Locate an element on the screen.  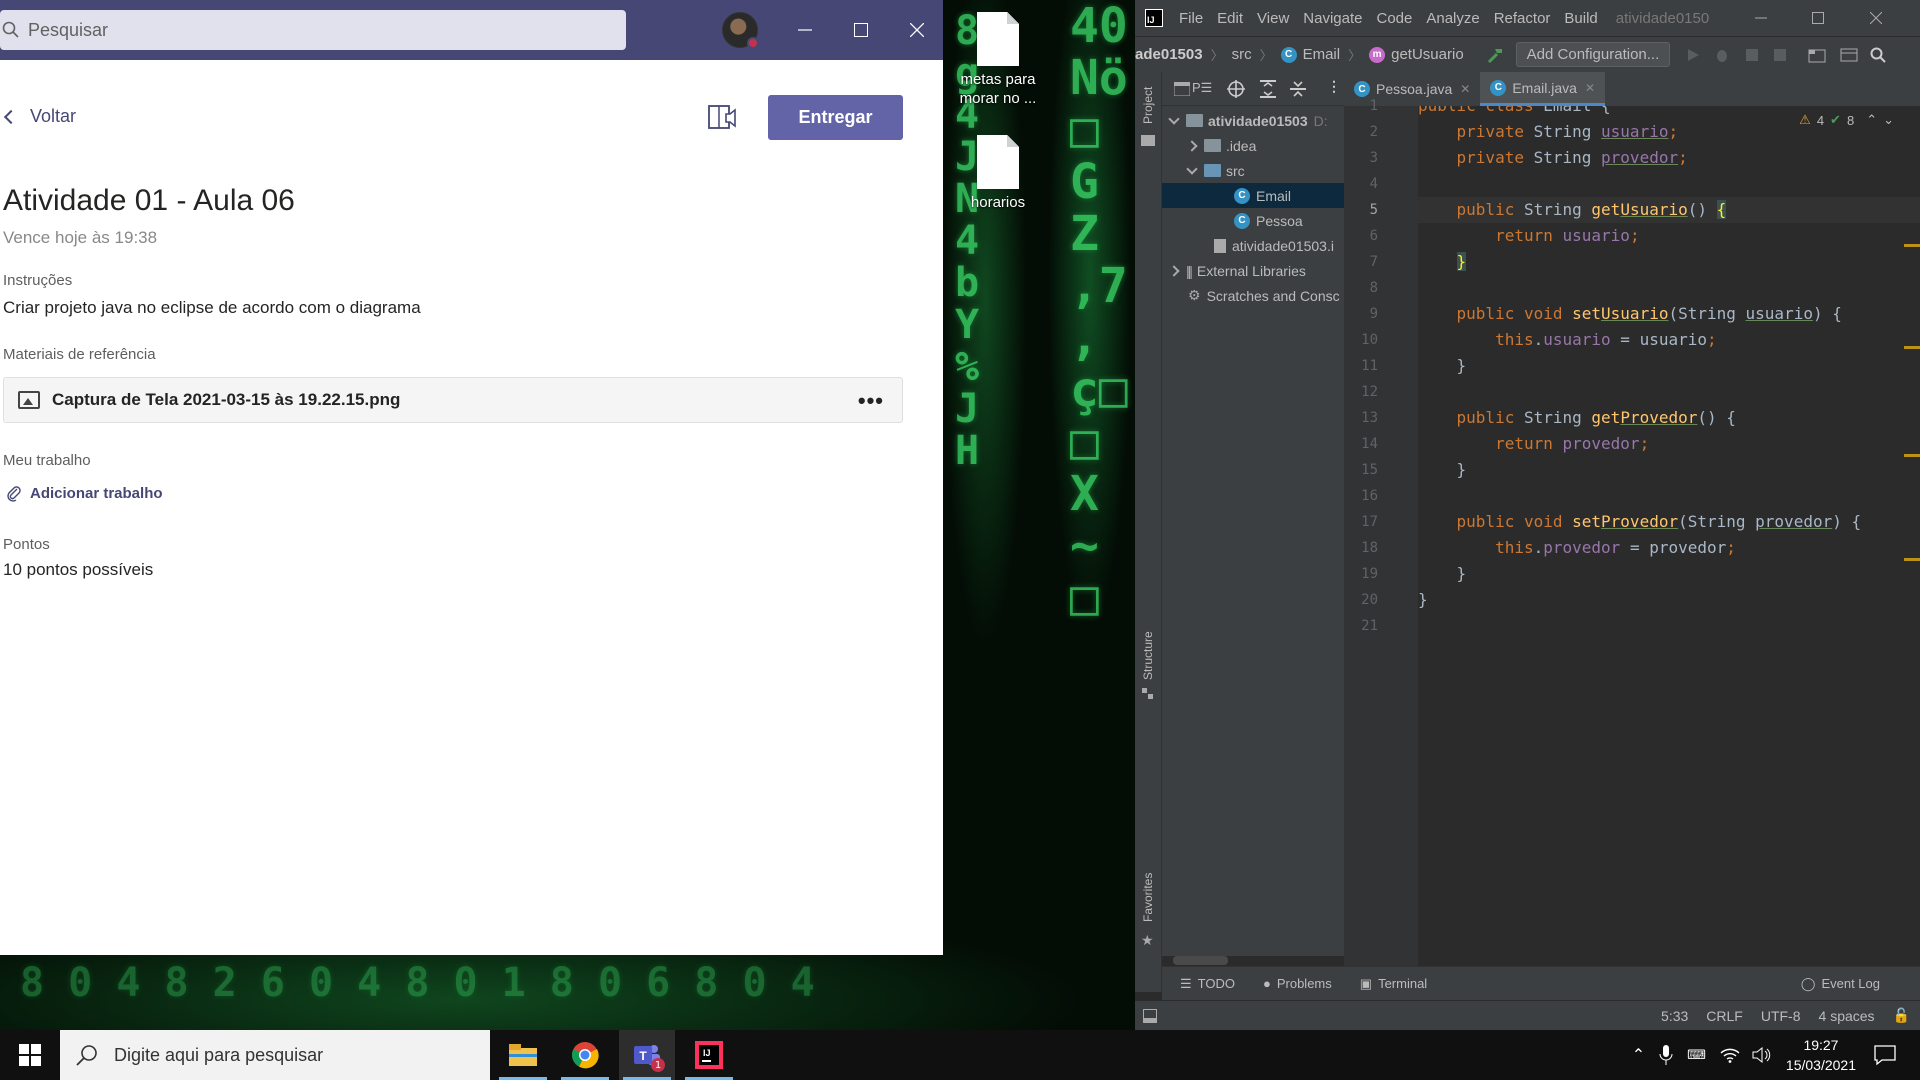
tree-scrollbar is located at coordinates (1200, 960).